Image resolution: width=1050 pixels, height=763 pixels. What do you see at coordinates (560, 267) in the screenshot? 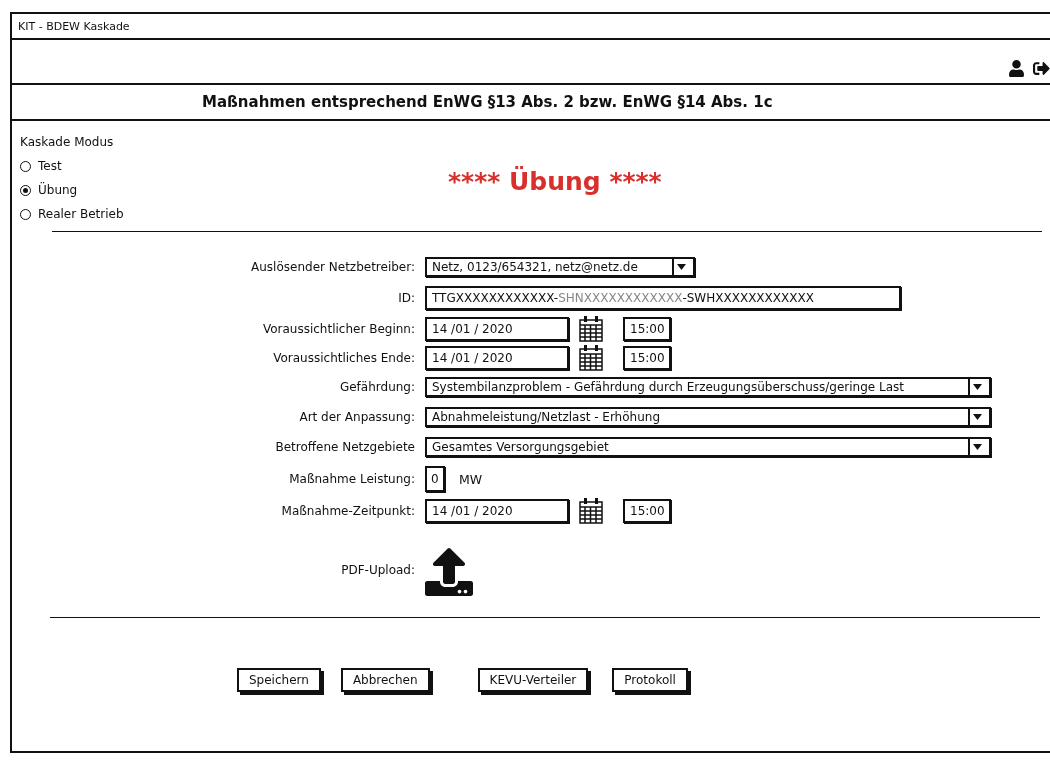
I see `dropdown: Netz, 0123/654321, netz@netz.de` at bounding box center [560, 267].